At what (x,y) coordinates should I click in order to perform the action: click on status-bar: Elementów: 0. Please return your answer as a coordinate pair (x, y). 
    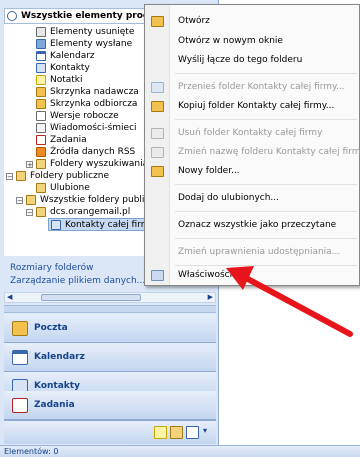
    Looking at the image, I should click on (180, 451).